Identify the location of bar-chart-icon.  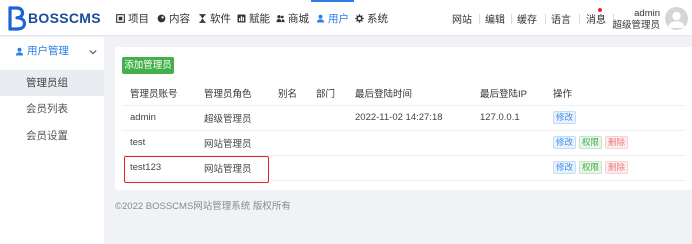
(241, 18).